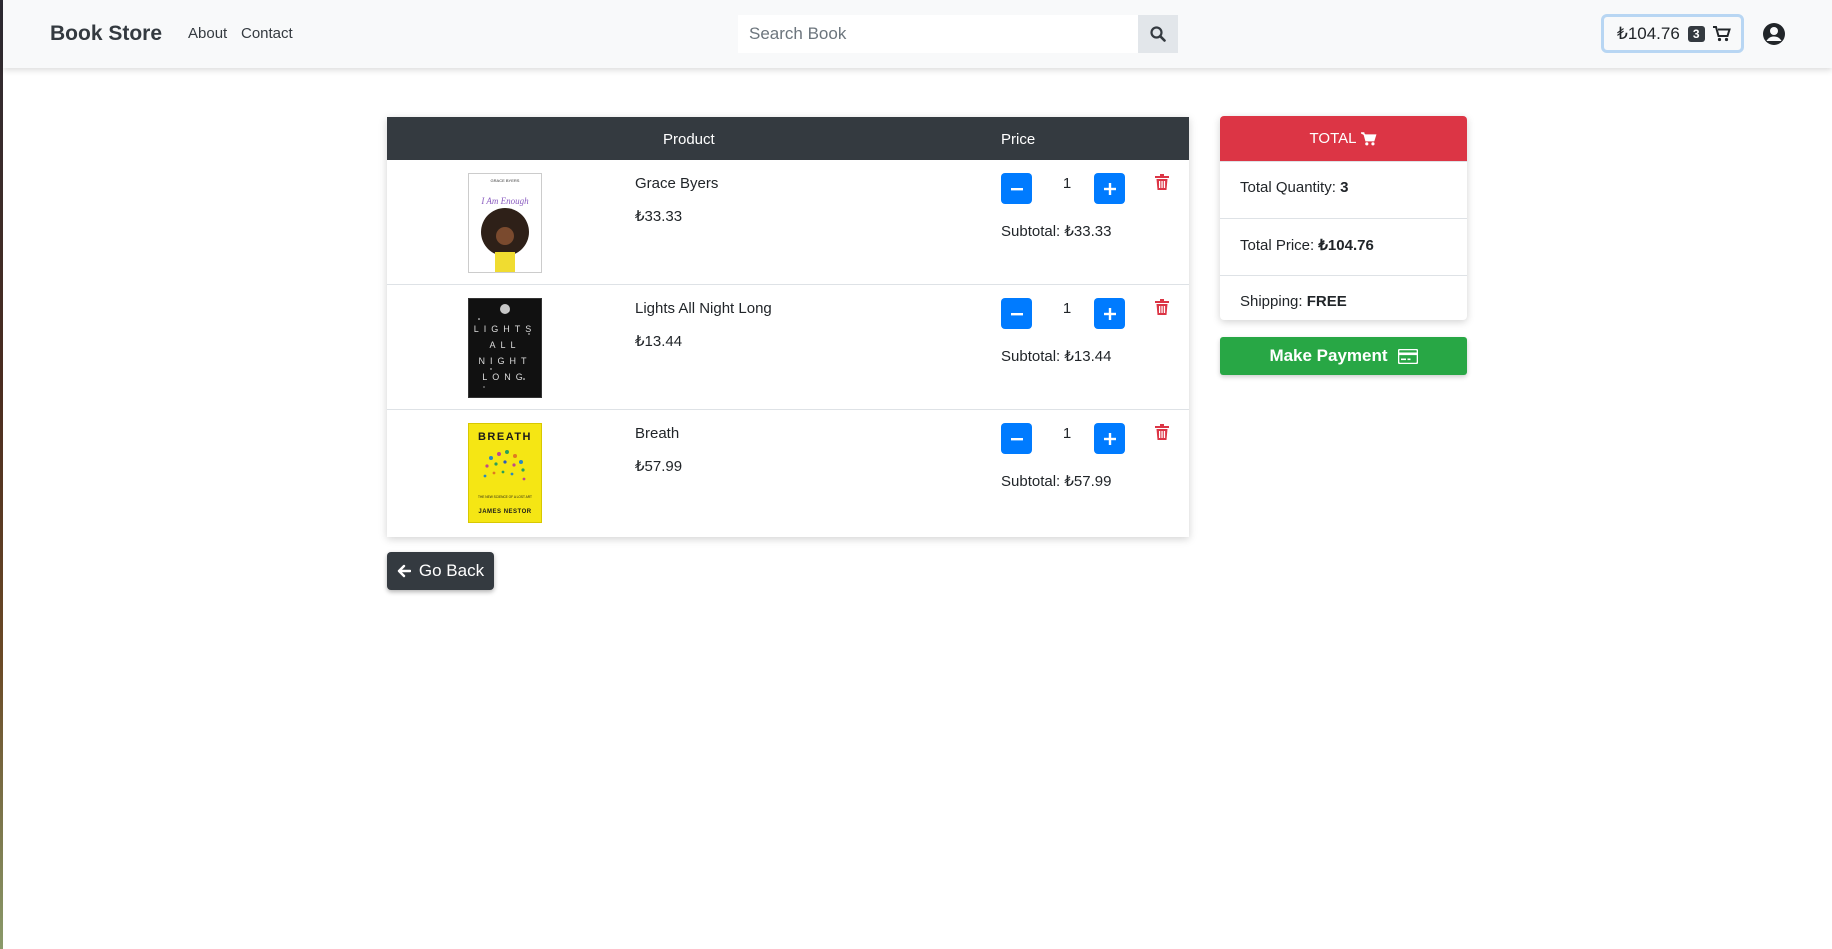 The width and height of the screenshot is (1832, 949). I want to click on column-header-product: Product, so click(689, 139).